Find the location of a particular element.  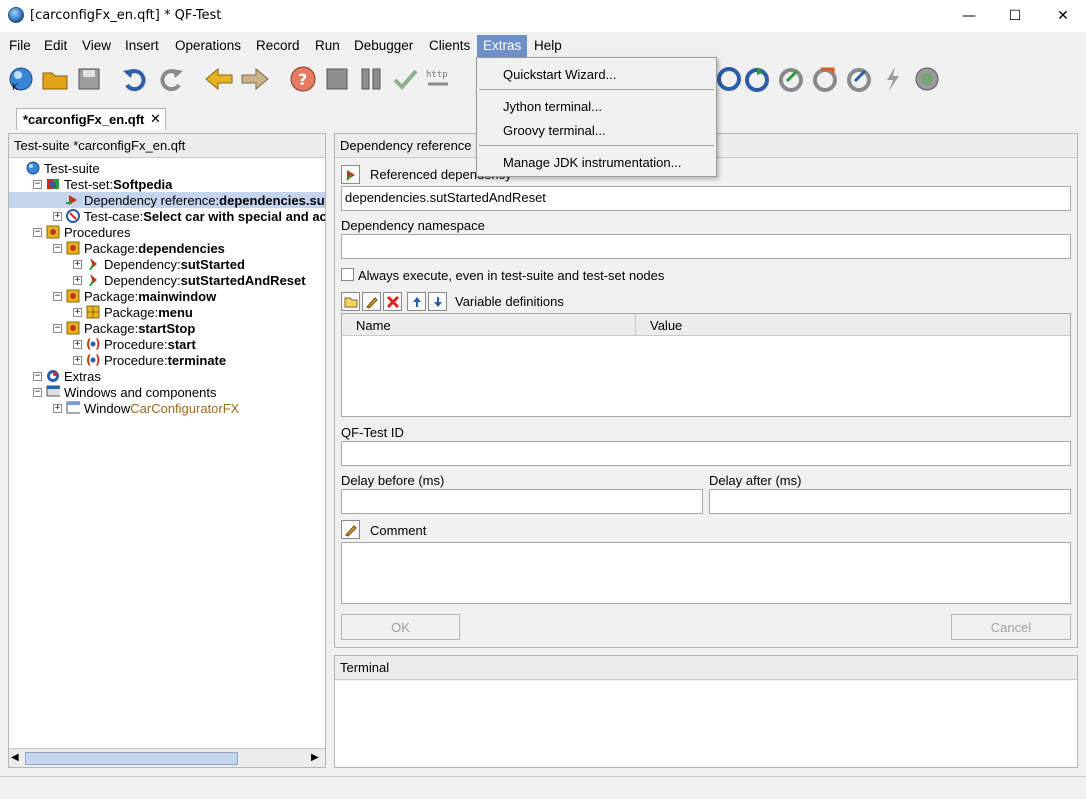

breakpoint-icon is located at coordinates (927, 79).